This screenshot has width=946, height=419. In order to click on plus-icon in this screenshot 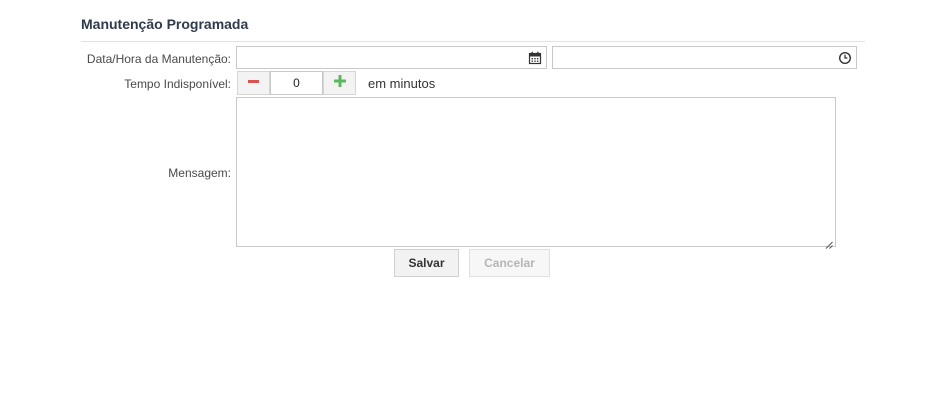, I will do `click(339, 83)`.